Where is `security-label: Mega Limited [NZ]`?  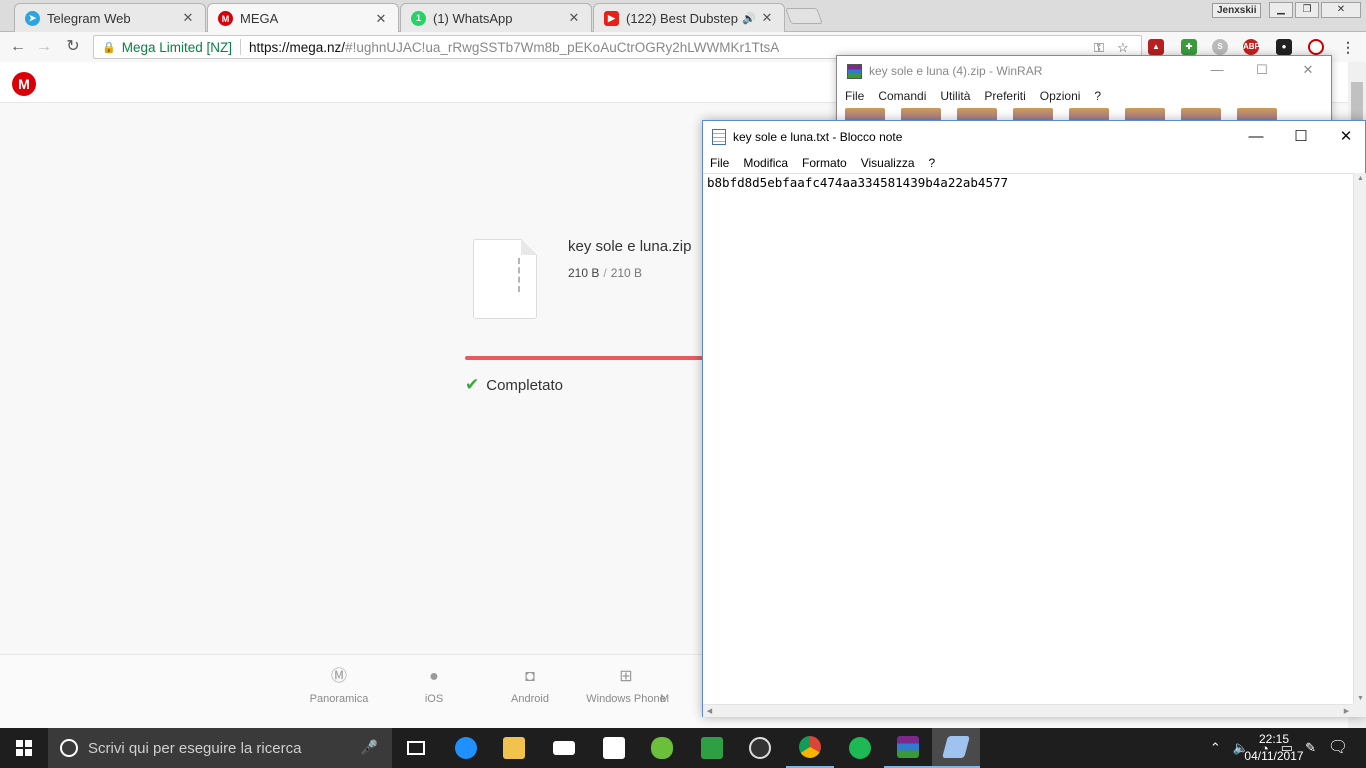 security-label: Mega Limited [NZ] is located at coordinates (176, 47).